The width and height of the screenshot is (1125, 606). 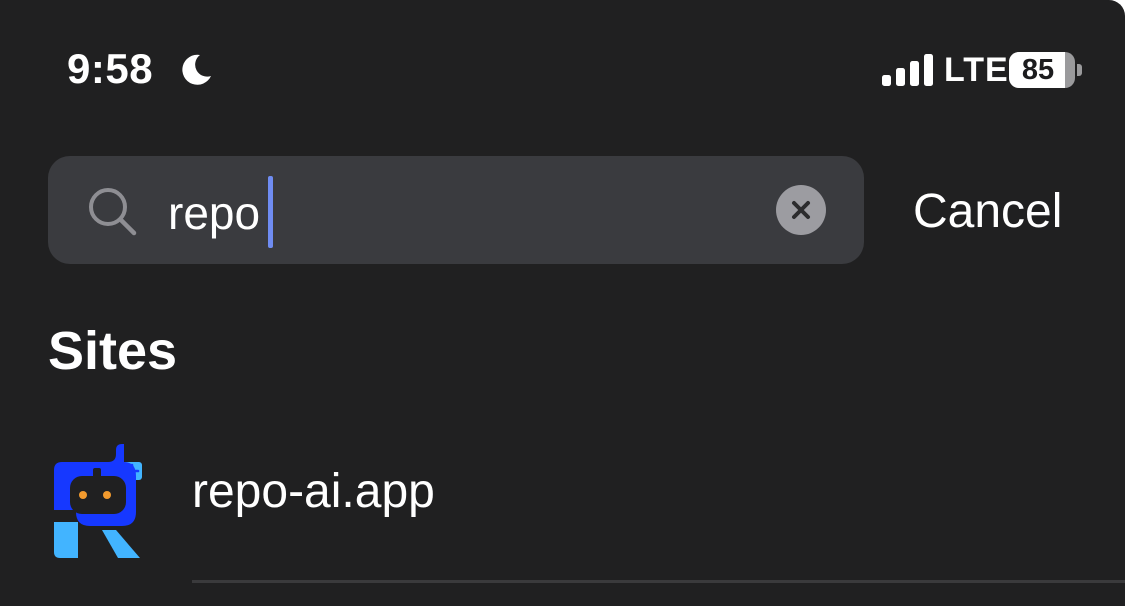 I want to click on status-time: 9:58, so click(x=110, y=68).